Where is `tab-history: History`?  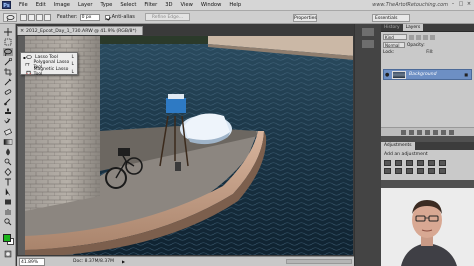
tab-history: History is located at coordinates (392, 27).